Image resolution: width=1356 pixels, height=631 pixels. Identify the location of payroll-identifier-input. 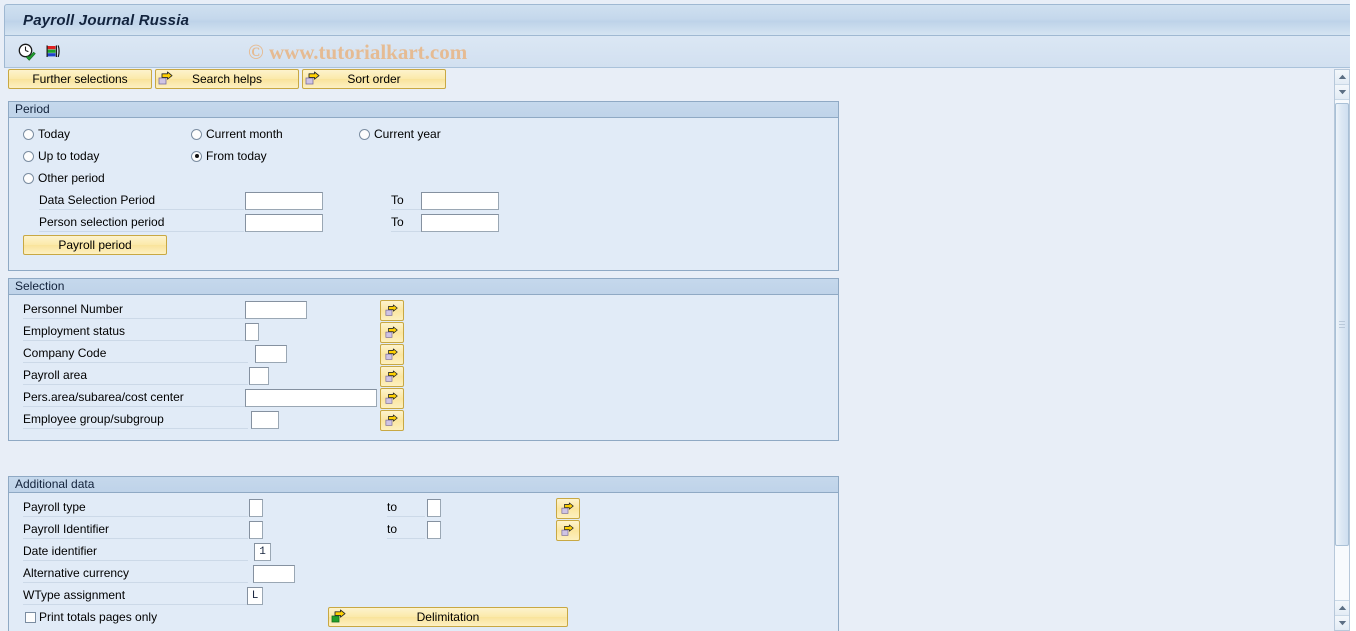
(256, 530).